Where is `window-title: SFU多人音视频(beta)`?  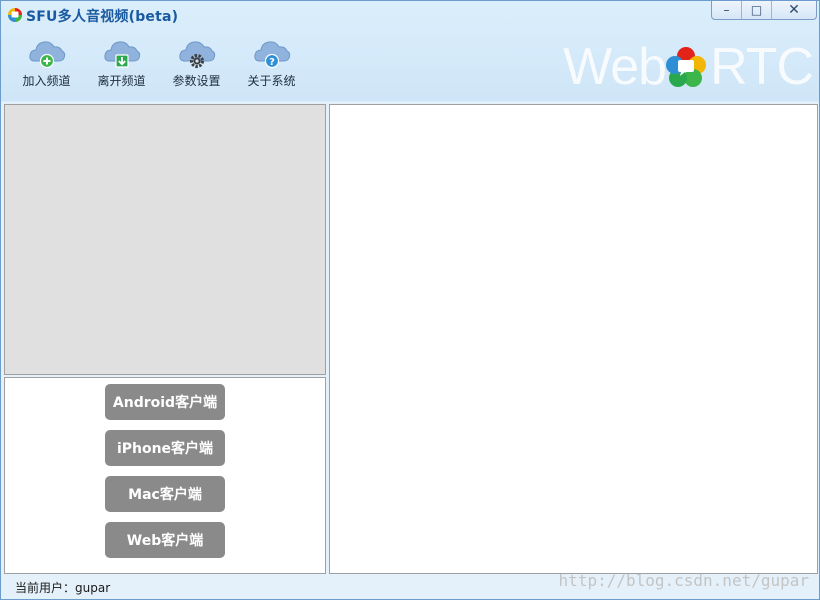
window-title: SFU多人音视频(beta) is located at coordinates (102, 17).